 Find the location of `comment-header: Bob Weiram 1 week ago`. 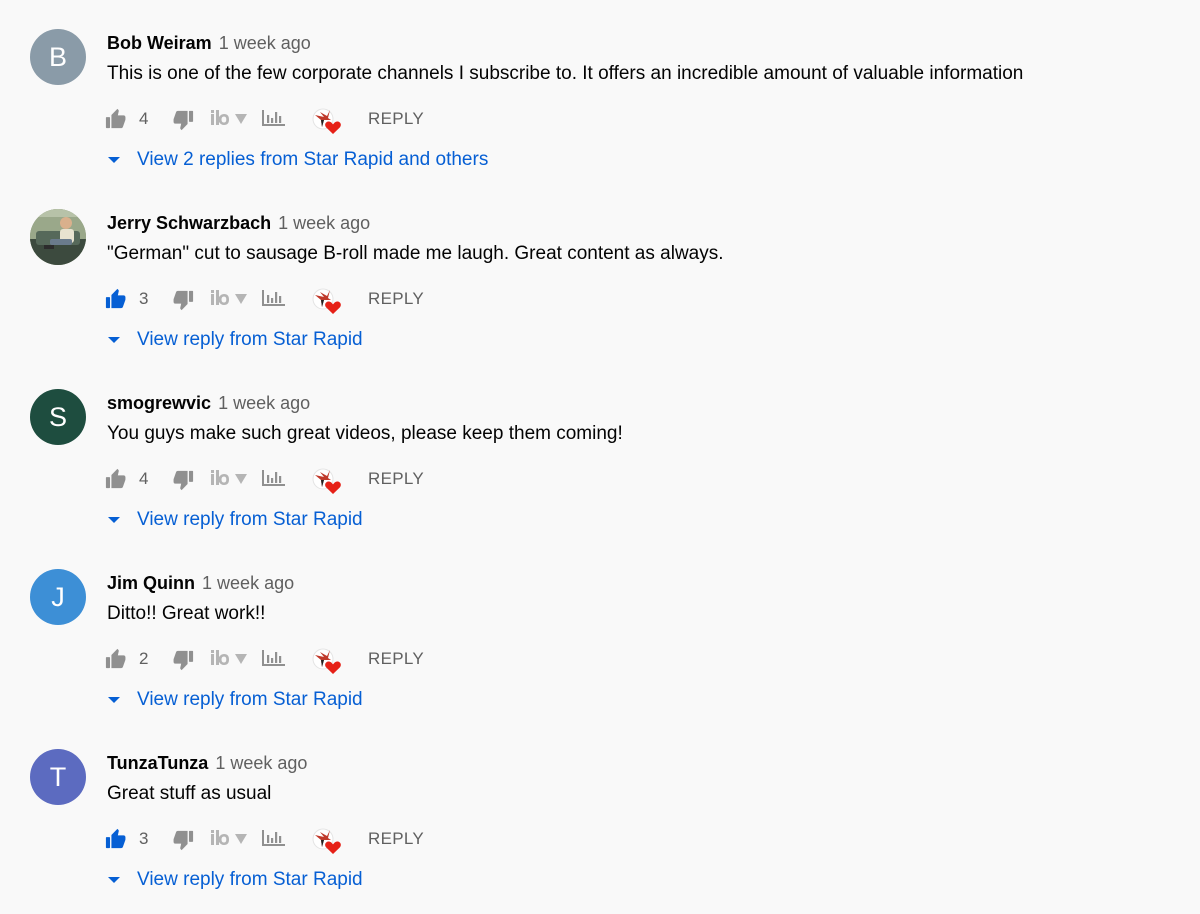

comment-header: Bob Weiram 1 week ago is located at coordinates (209, 43).